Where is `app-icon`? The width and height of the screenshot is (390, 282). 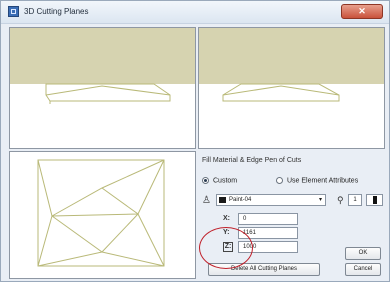
app-icon is located at coordinates (13, 11).